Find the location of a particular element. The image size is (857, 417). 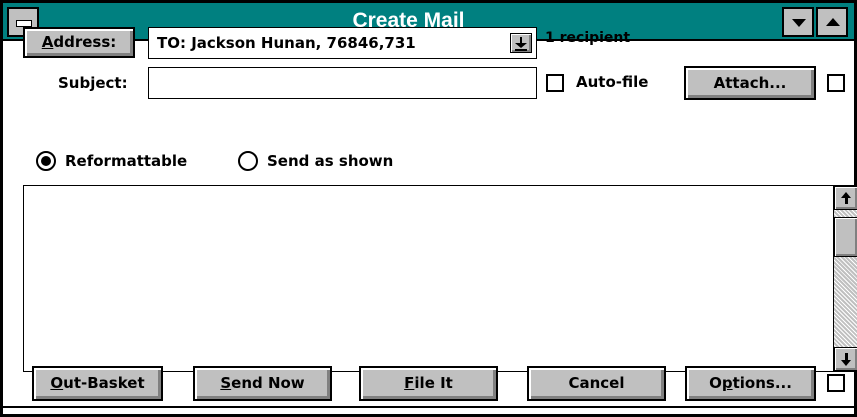

cancel-label: Cancel is located at coordinates (596, 383).